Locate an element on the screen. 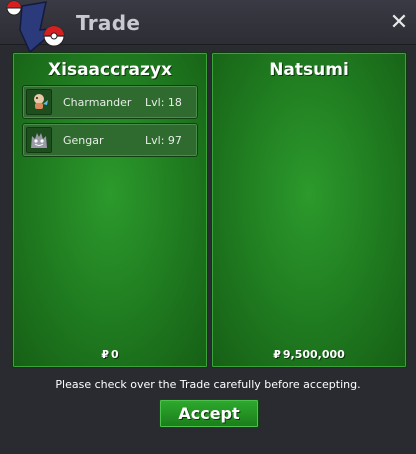 This screenshot has height=454, width=416. pokeball-logo-icon is located at coordinates (35, 27).